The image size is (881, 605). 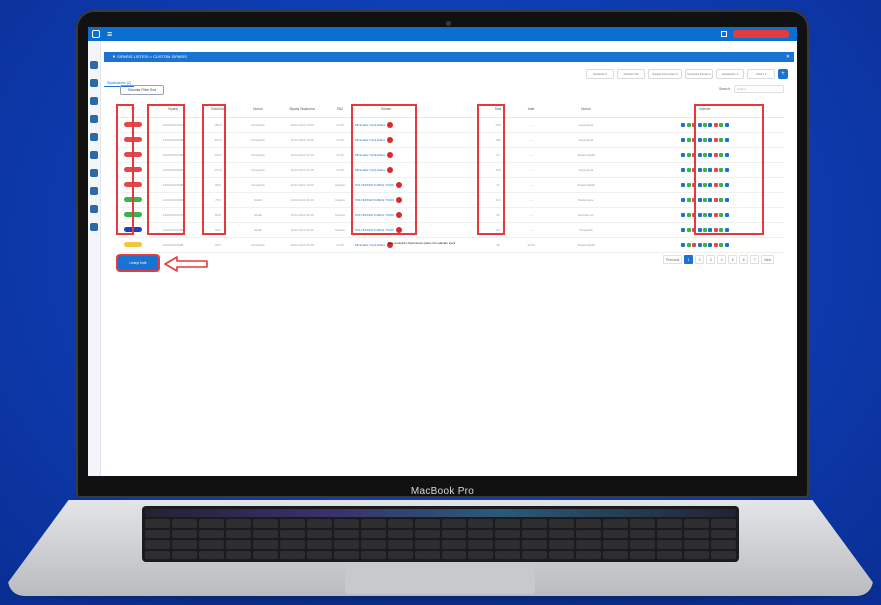 What do you see at coordinates (94, 155) in the screenshot?
I see `sidebar-icon-stock` at bounding box center [94, 155].